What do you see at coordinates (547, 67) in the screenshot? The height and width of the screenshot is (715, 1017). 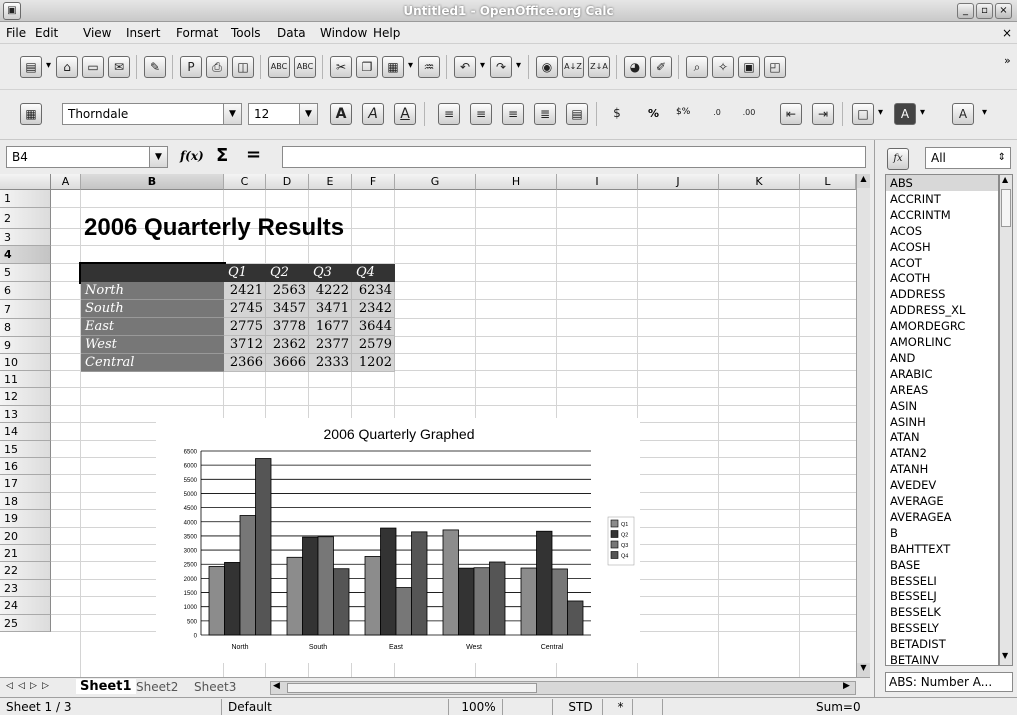 I see `hyperlink-icon: ◉` at bounding box center [547, 67].